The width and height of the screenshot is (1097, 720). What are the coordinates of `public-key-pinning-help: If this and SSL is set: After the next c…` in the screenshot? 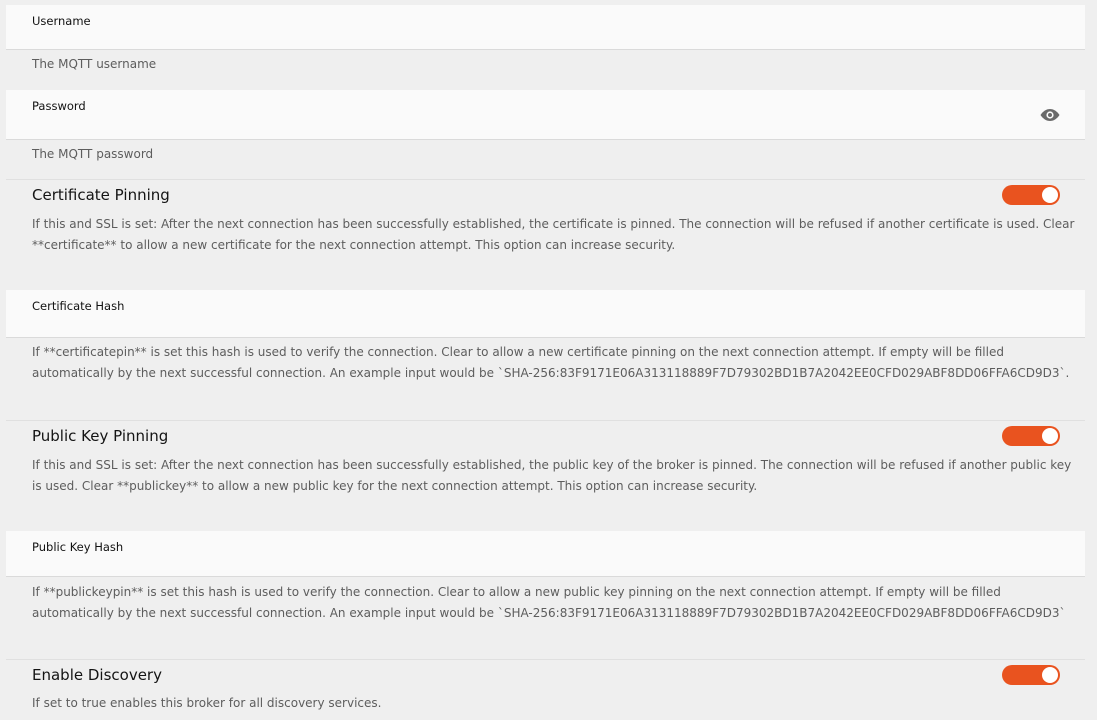 It's located at (552, 475).